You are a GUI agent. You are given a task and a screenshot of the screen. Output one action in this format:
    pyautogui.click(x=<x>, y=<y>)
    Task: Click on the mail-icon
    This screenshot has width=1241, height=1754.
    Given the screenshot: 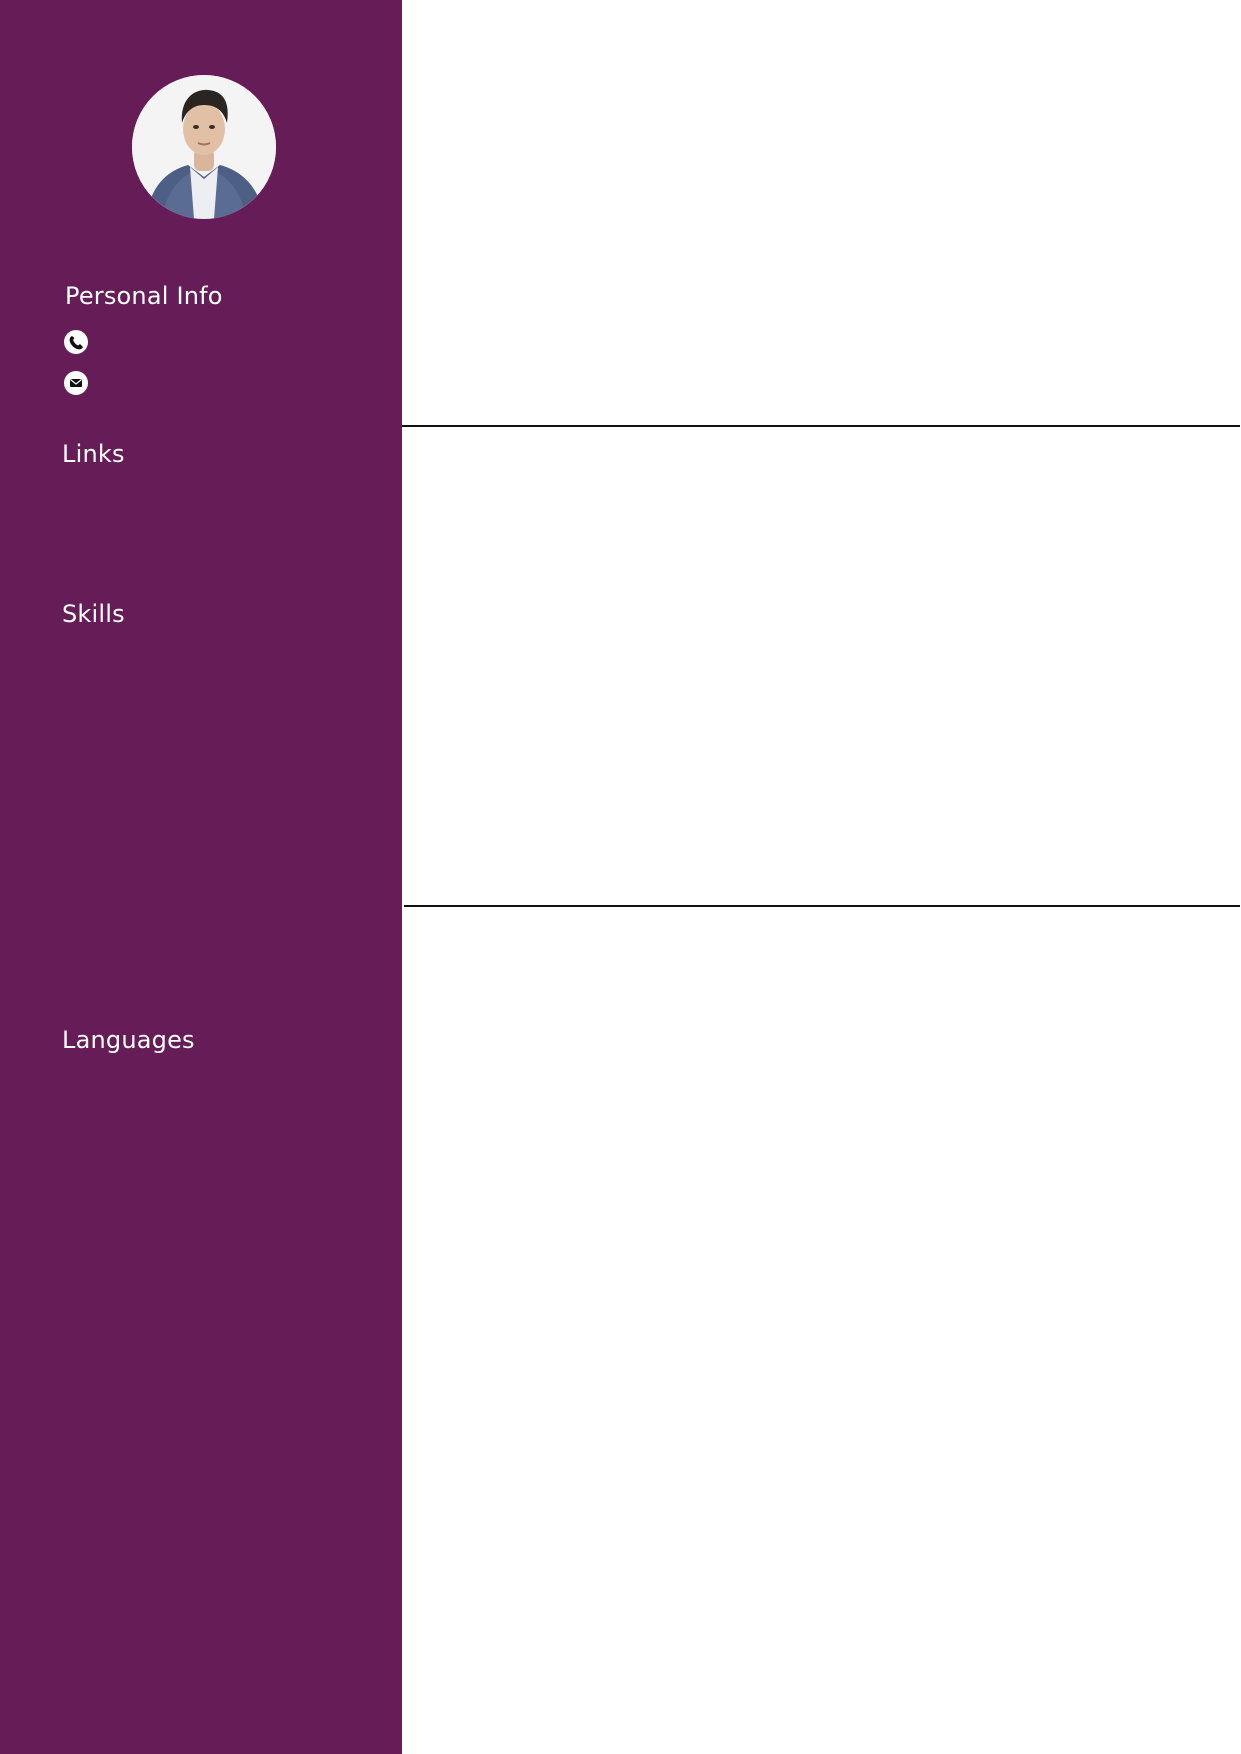 What is the action you would take?
    pyautogui.click(x=76, y=383)
    